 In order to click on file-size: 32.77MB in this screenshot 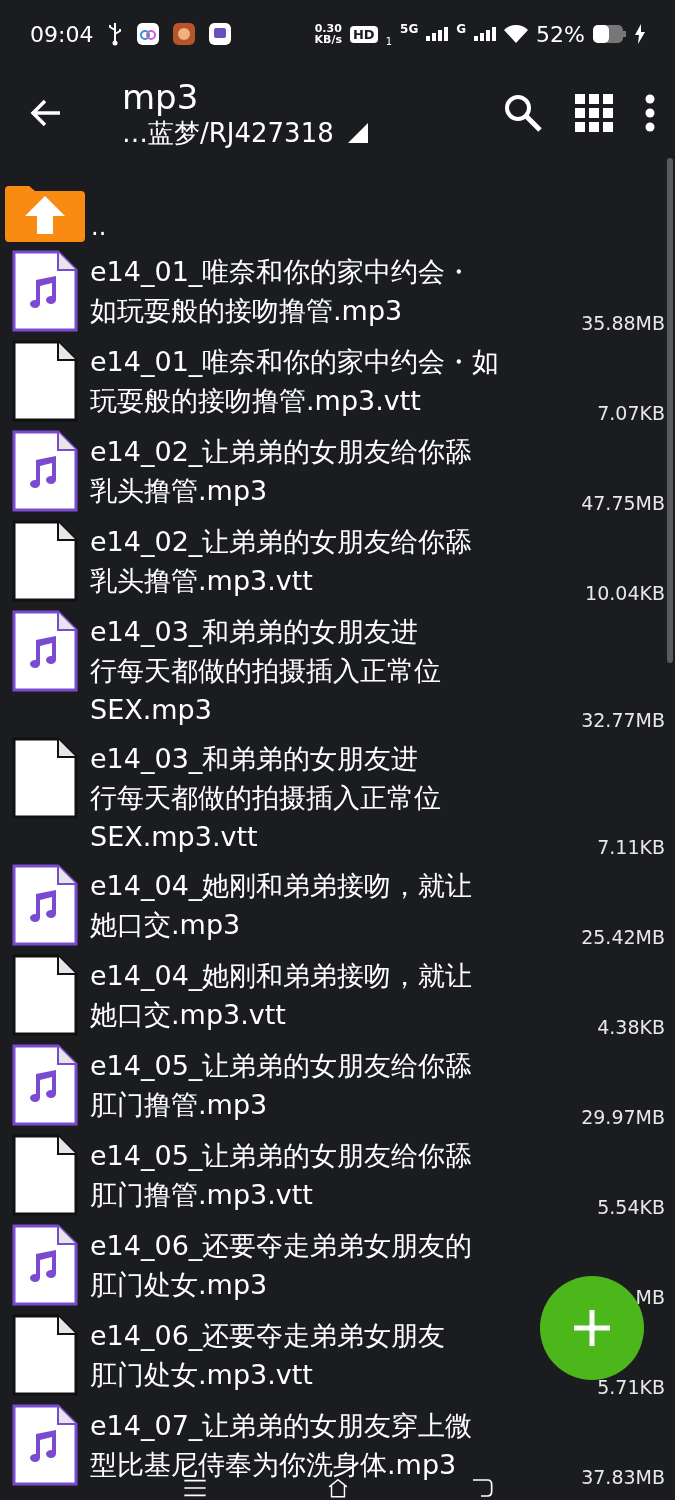, I will do `click(623, 720)`.